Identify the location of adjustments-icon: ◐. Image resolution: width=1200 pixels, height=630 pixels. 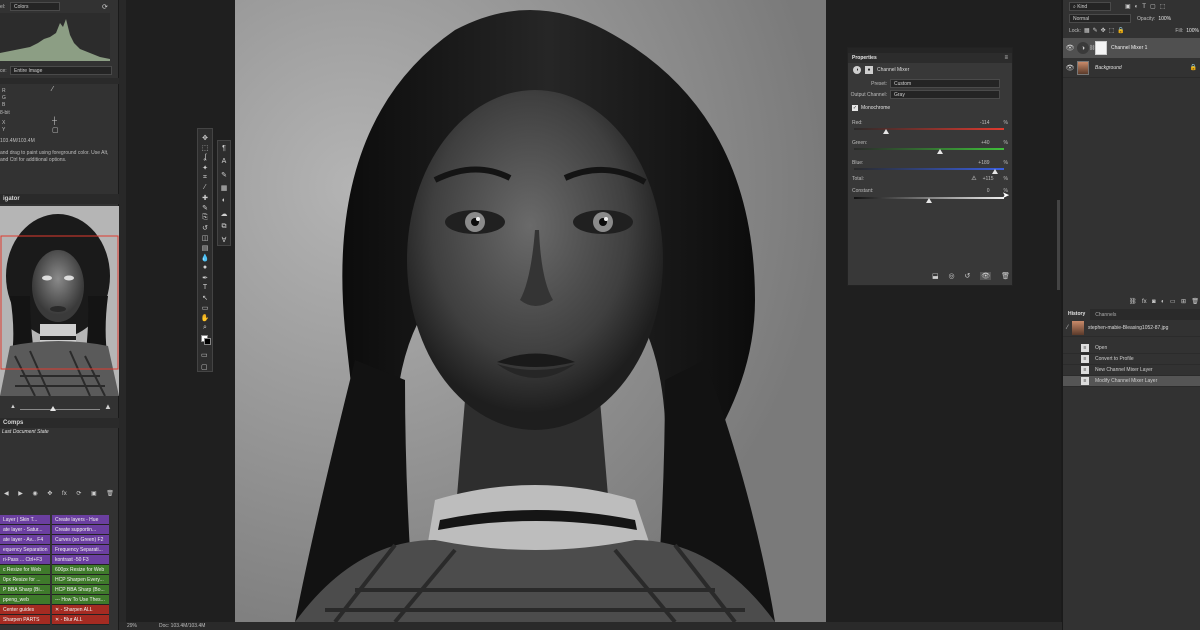
(224, 200).